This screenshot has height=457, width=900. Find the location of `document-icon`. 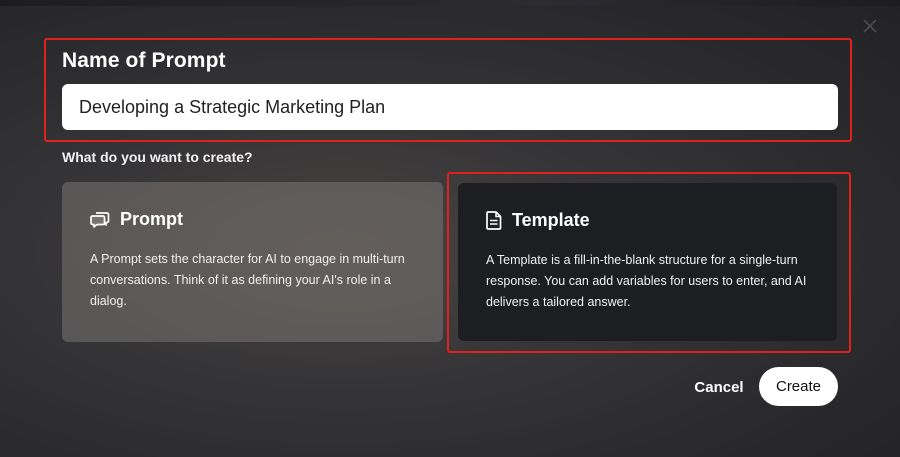

document-icon is located at coordinates (494, 220).